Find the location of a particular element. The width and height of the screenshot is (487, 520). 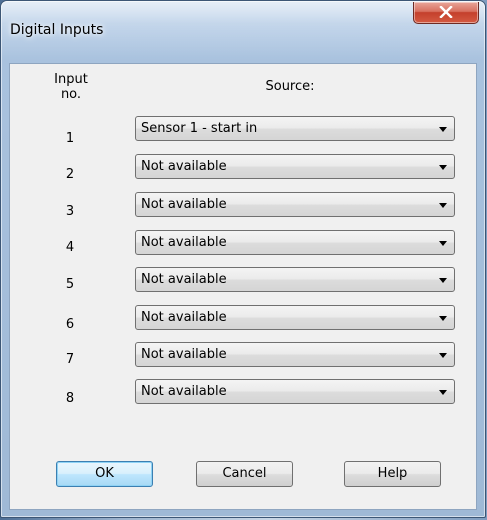

input-number-8: 8 is located at coordinates (70, 398).